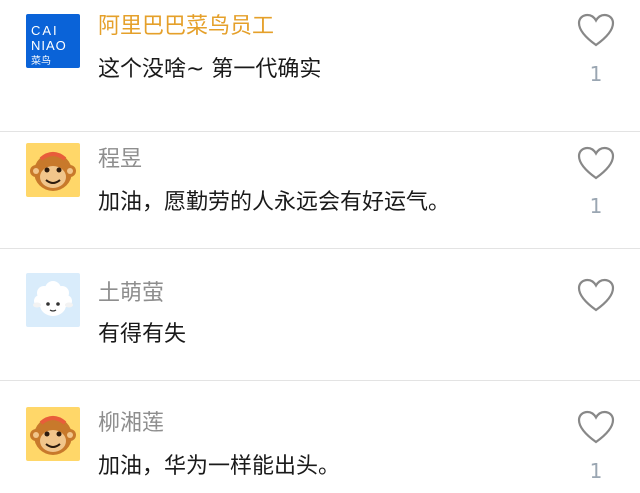  Describe the element at coordinates (131, 424) in the screenshot. I see `commenter-name: 柳湘莲` at that location.